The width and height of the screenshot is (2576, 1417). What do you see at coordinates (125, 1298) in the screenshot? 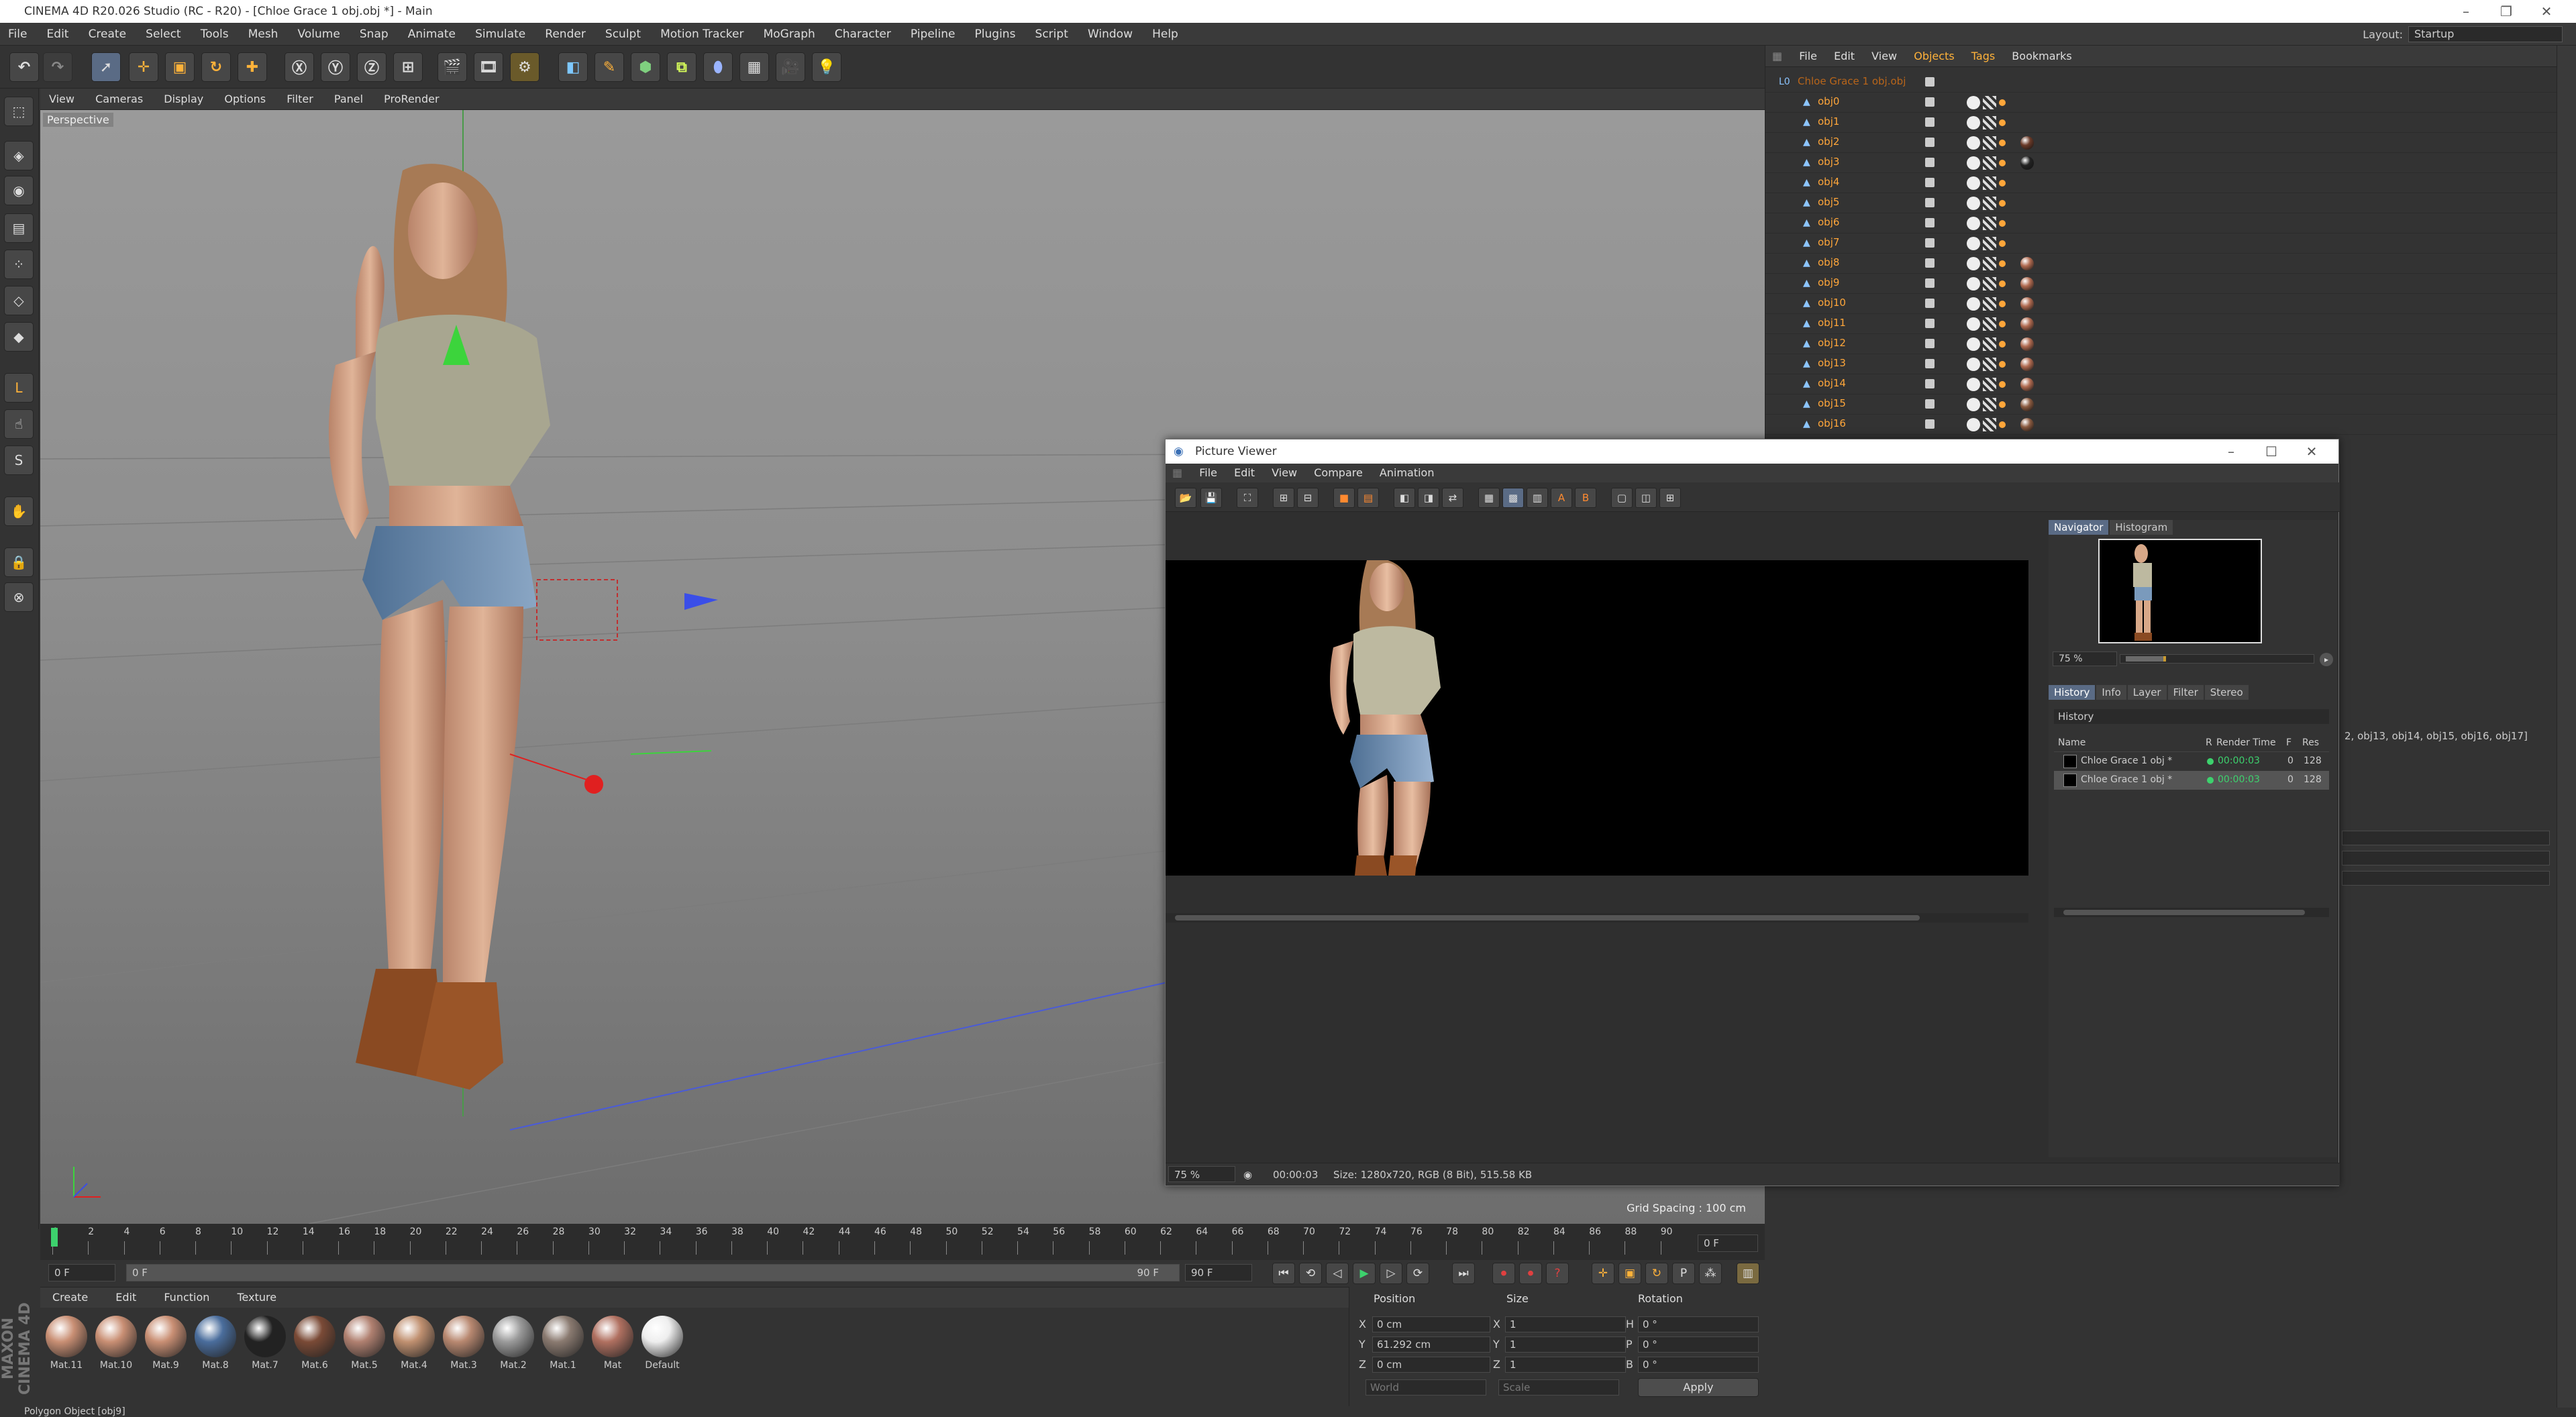
I see `mat-menu-edit: Edit` at bounding box center [125, 1298].